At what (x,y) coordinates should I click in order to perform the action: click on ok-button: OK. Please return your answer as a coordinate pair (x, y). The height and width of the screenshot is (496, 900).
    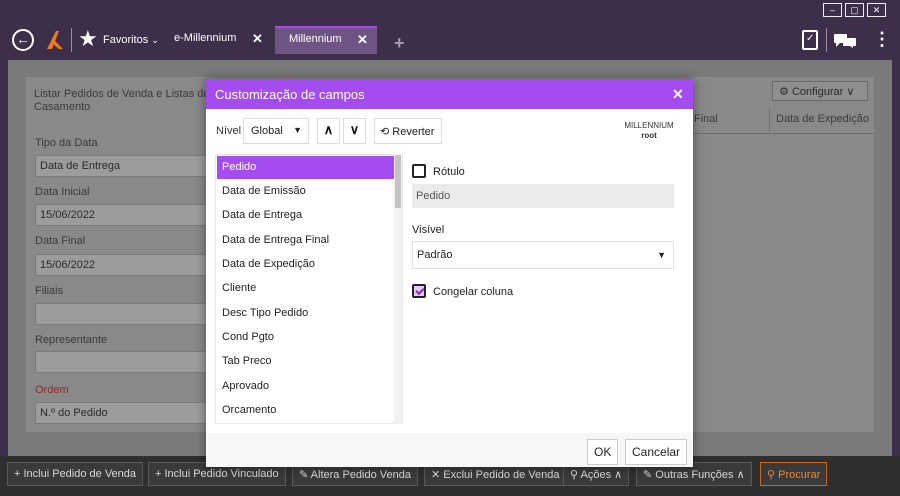
    Looking at the image, I should click on (603, 452).